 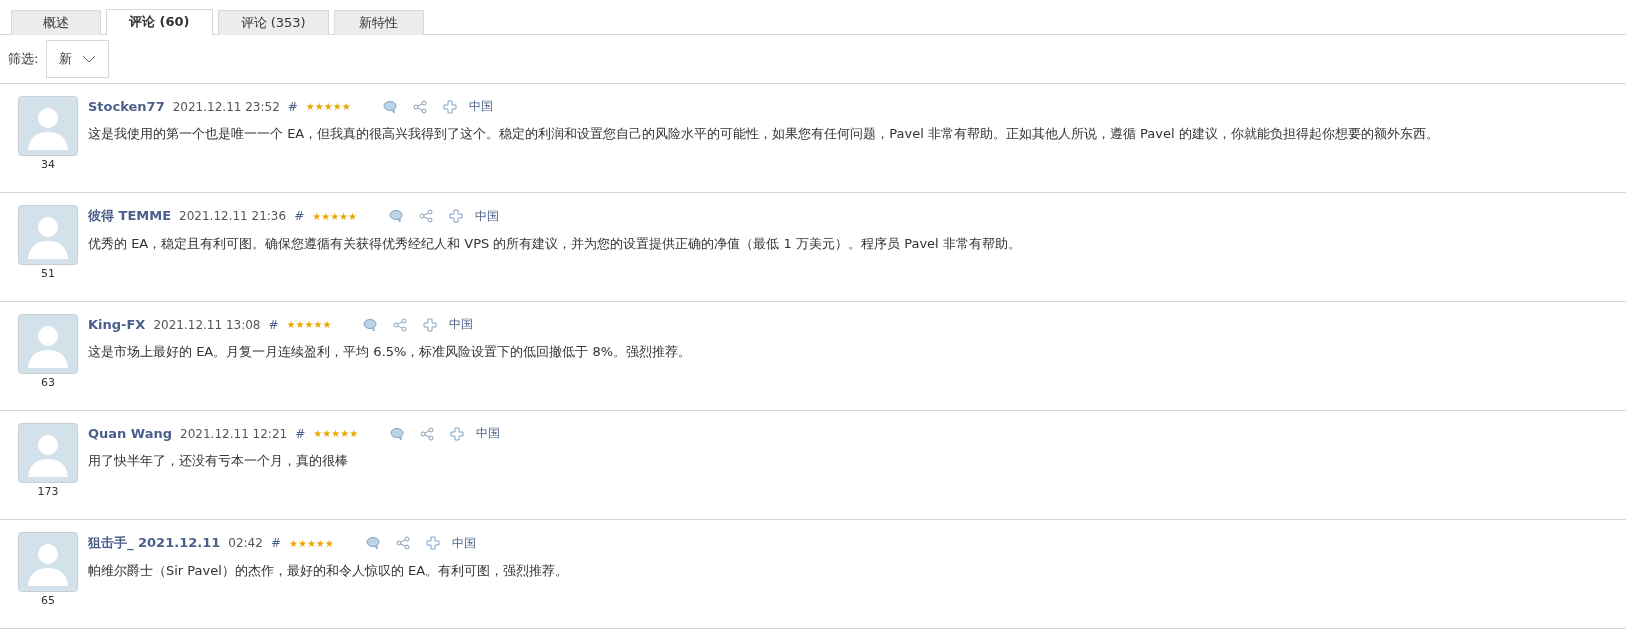 I want to click on review-text: 优秀的 EA，稳定且有利可图。确保您遵循有关获得优秀经纪人和 VPS 的所有建议，并为您的设置提供正确的净值（最低 1 万美元）。程序员 Pavel 非常有帮助。, so click(x=554, y=244).